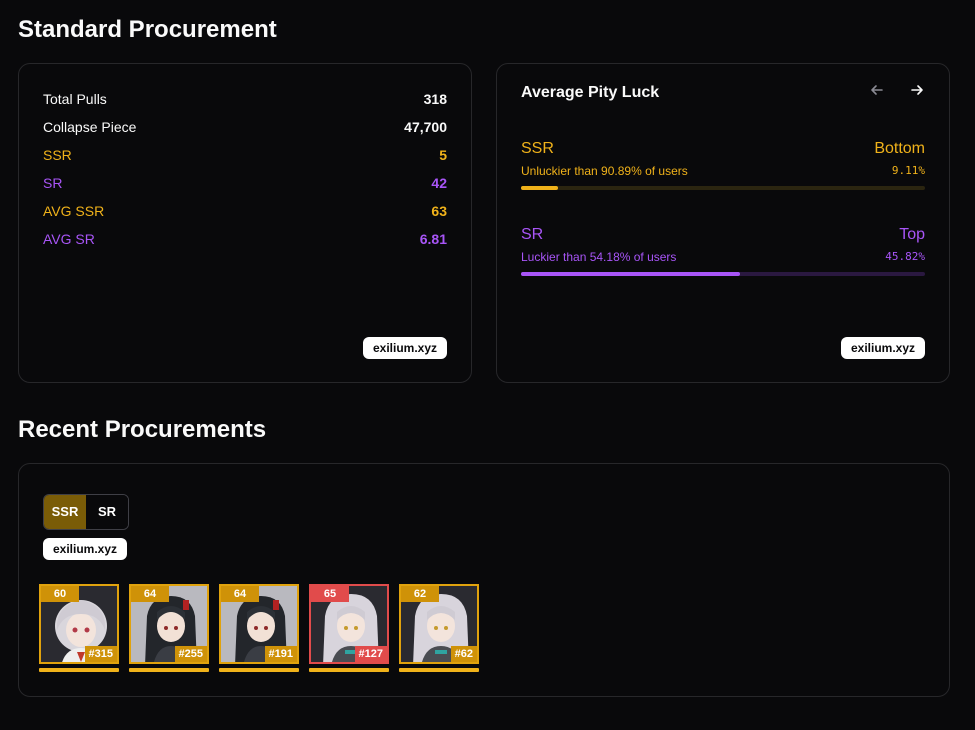  What do you see at coordinates (280, 654) in the screenshot?
I see `pull-number: #191` at bounding box center [280, 654].